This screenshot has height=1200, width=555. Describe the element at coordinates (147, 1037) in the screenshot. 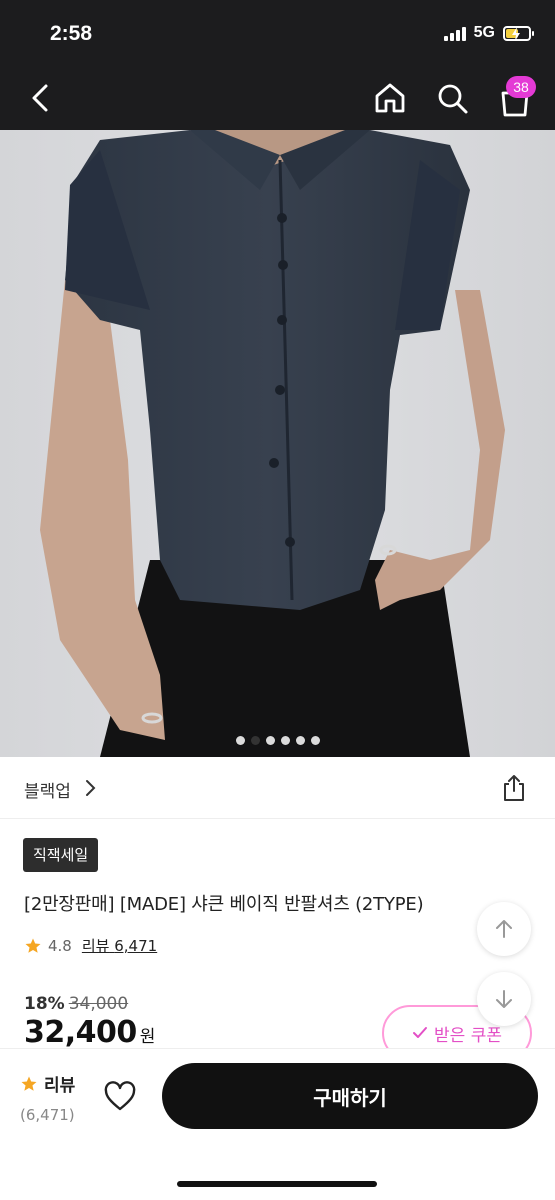

I see `currency-unit: 원` at that location.